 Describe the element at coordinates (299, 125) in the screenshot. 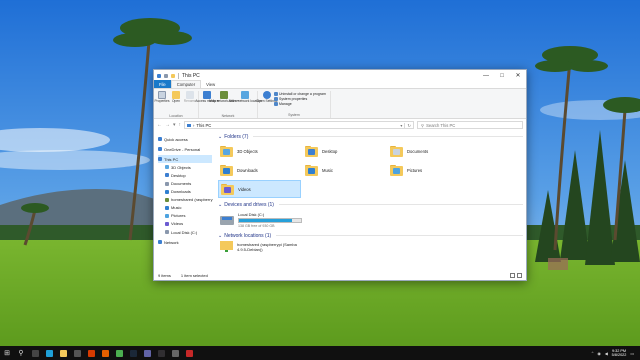

I see `address-bar: › This PC ▾ ↻` at that location.